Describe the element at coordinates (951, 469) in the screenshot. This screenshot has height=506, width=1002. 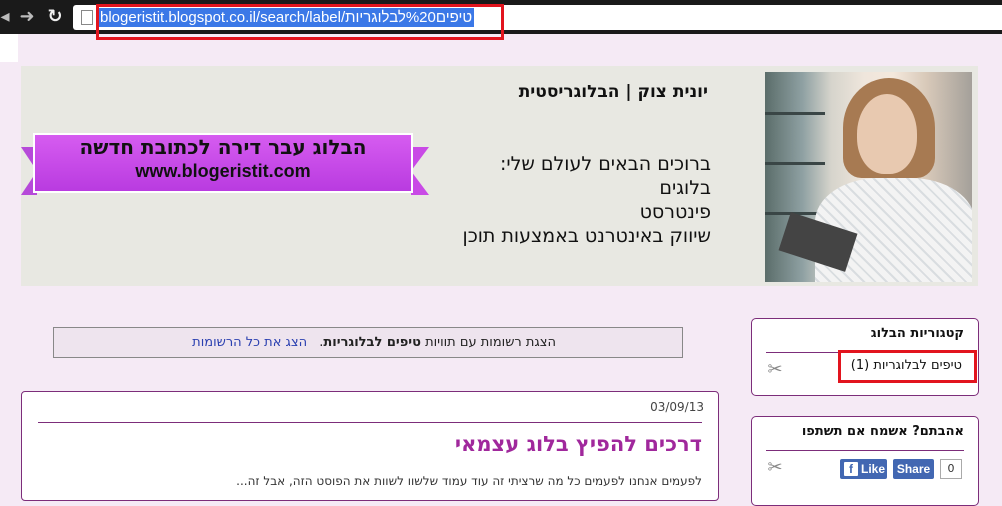
I see `share-count: 0` at that location.